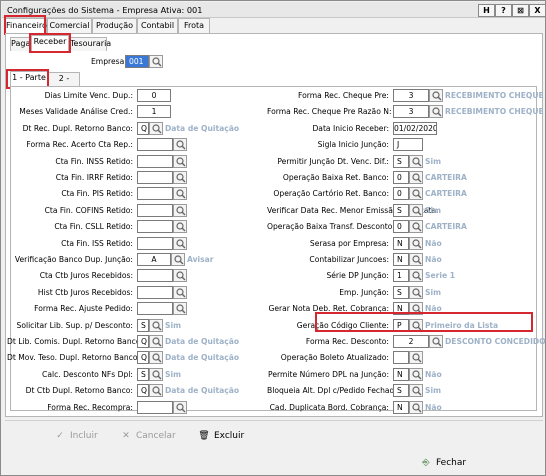 The image size is (546, 476). I want to click on field-input: A, so click(154, 259).